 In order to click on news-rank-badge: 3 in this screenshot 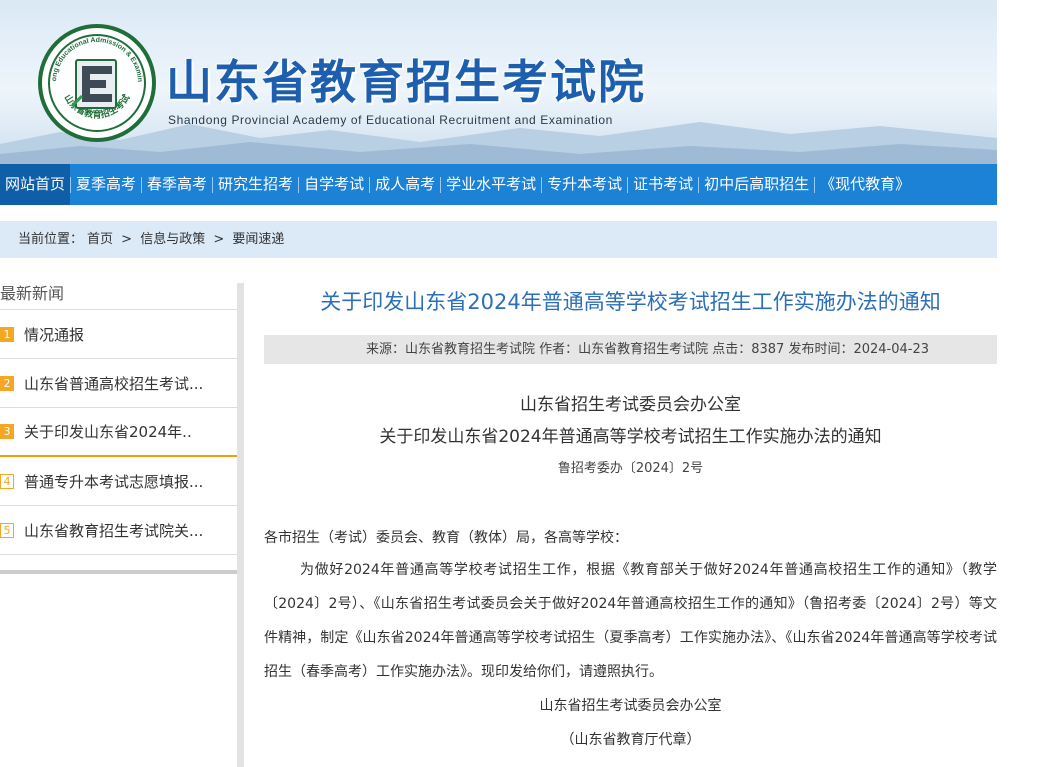, I will do `click(7, 431)`.